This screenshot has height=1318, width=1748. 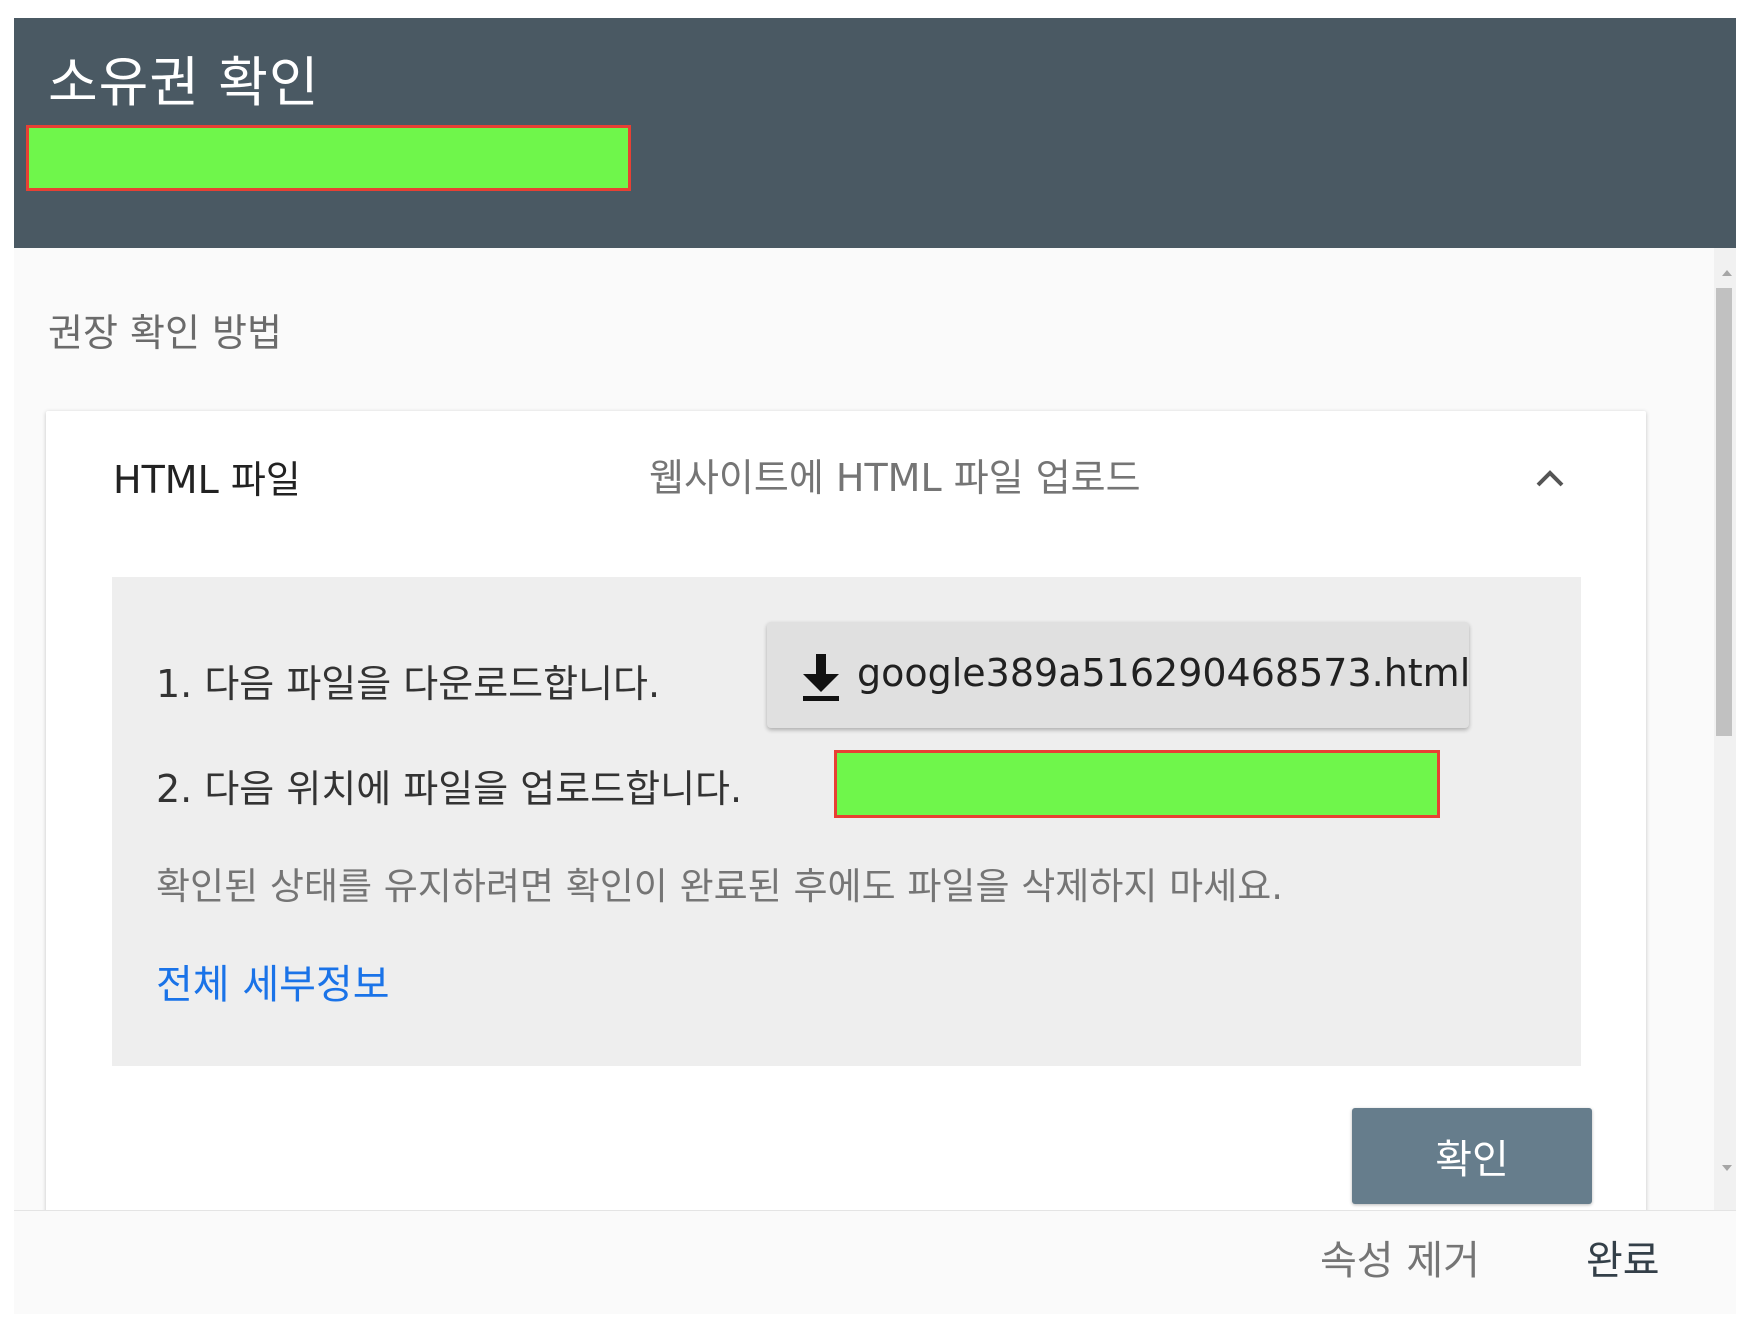 I want to click on download-file-name: google389a516290468573.html, so click(x=1164, y=673).